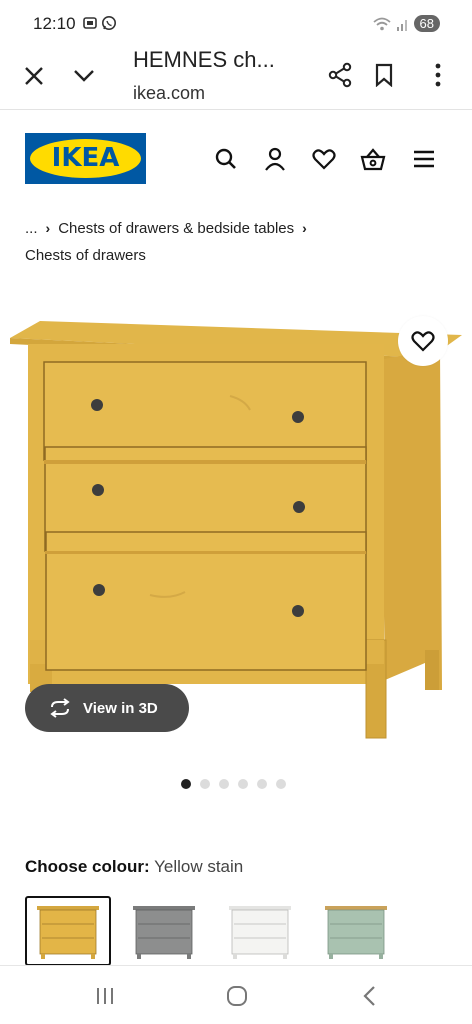 The height and width of the screenshot is (1024, 472). Describe the element at coordinates (426, 23) in the screenshot. I see `battery-indicator: 68` at that location.